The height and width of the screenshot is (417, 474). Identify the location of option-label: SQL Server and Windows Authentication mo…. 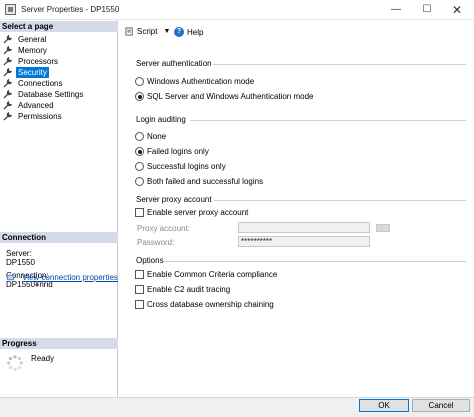
(230, 96).